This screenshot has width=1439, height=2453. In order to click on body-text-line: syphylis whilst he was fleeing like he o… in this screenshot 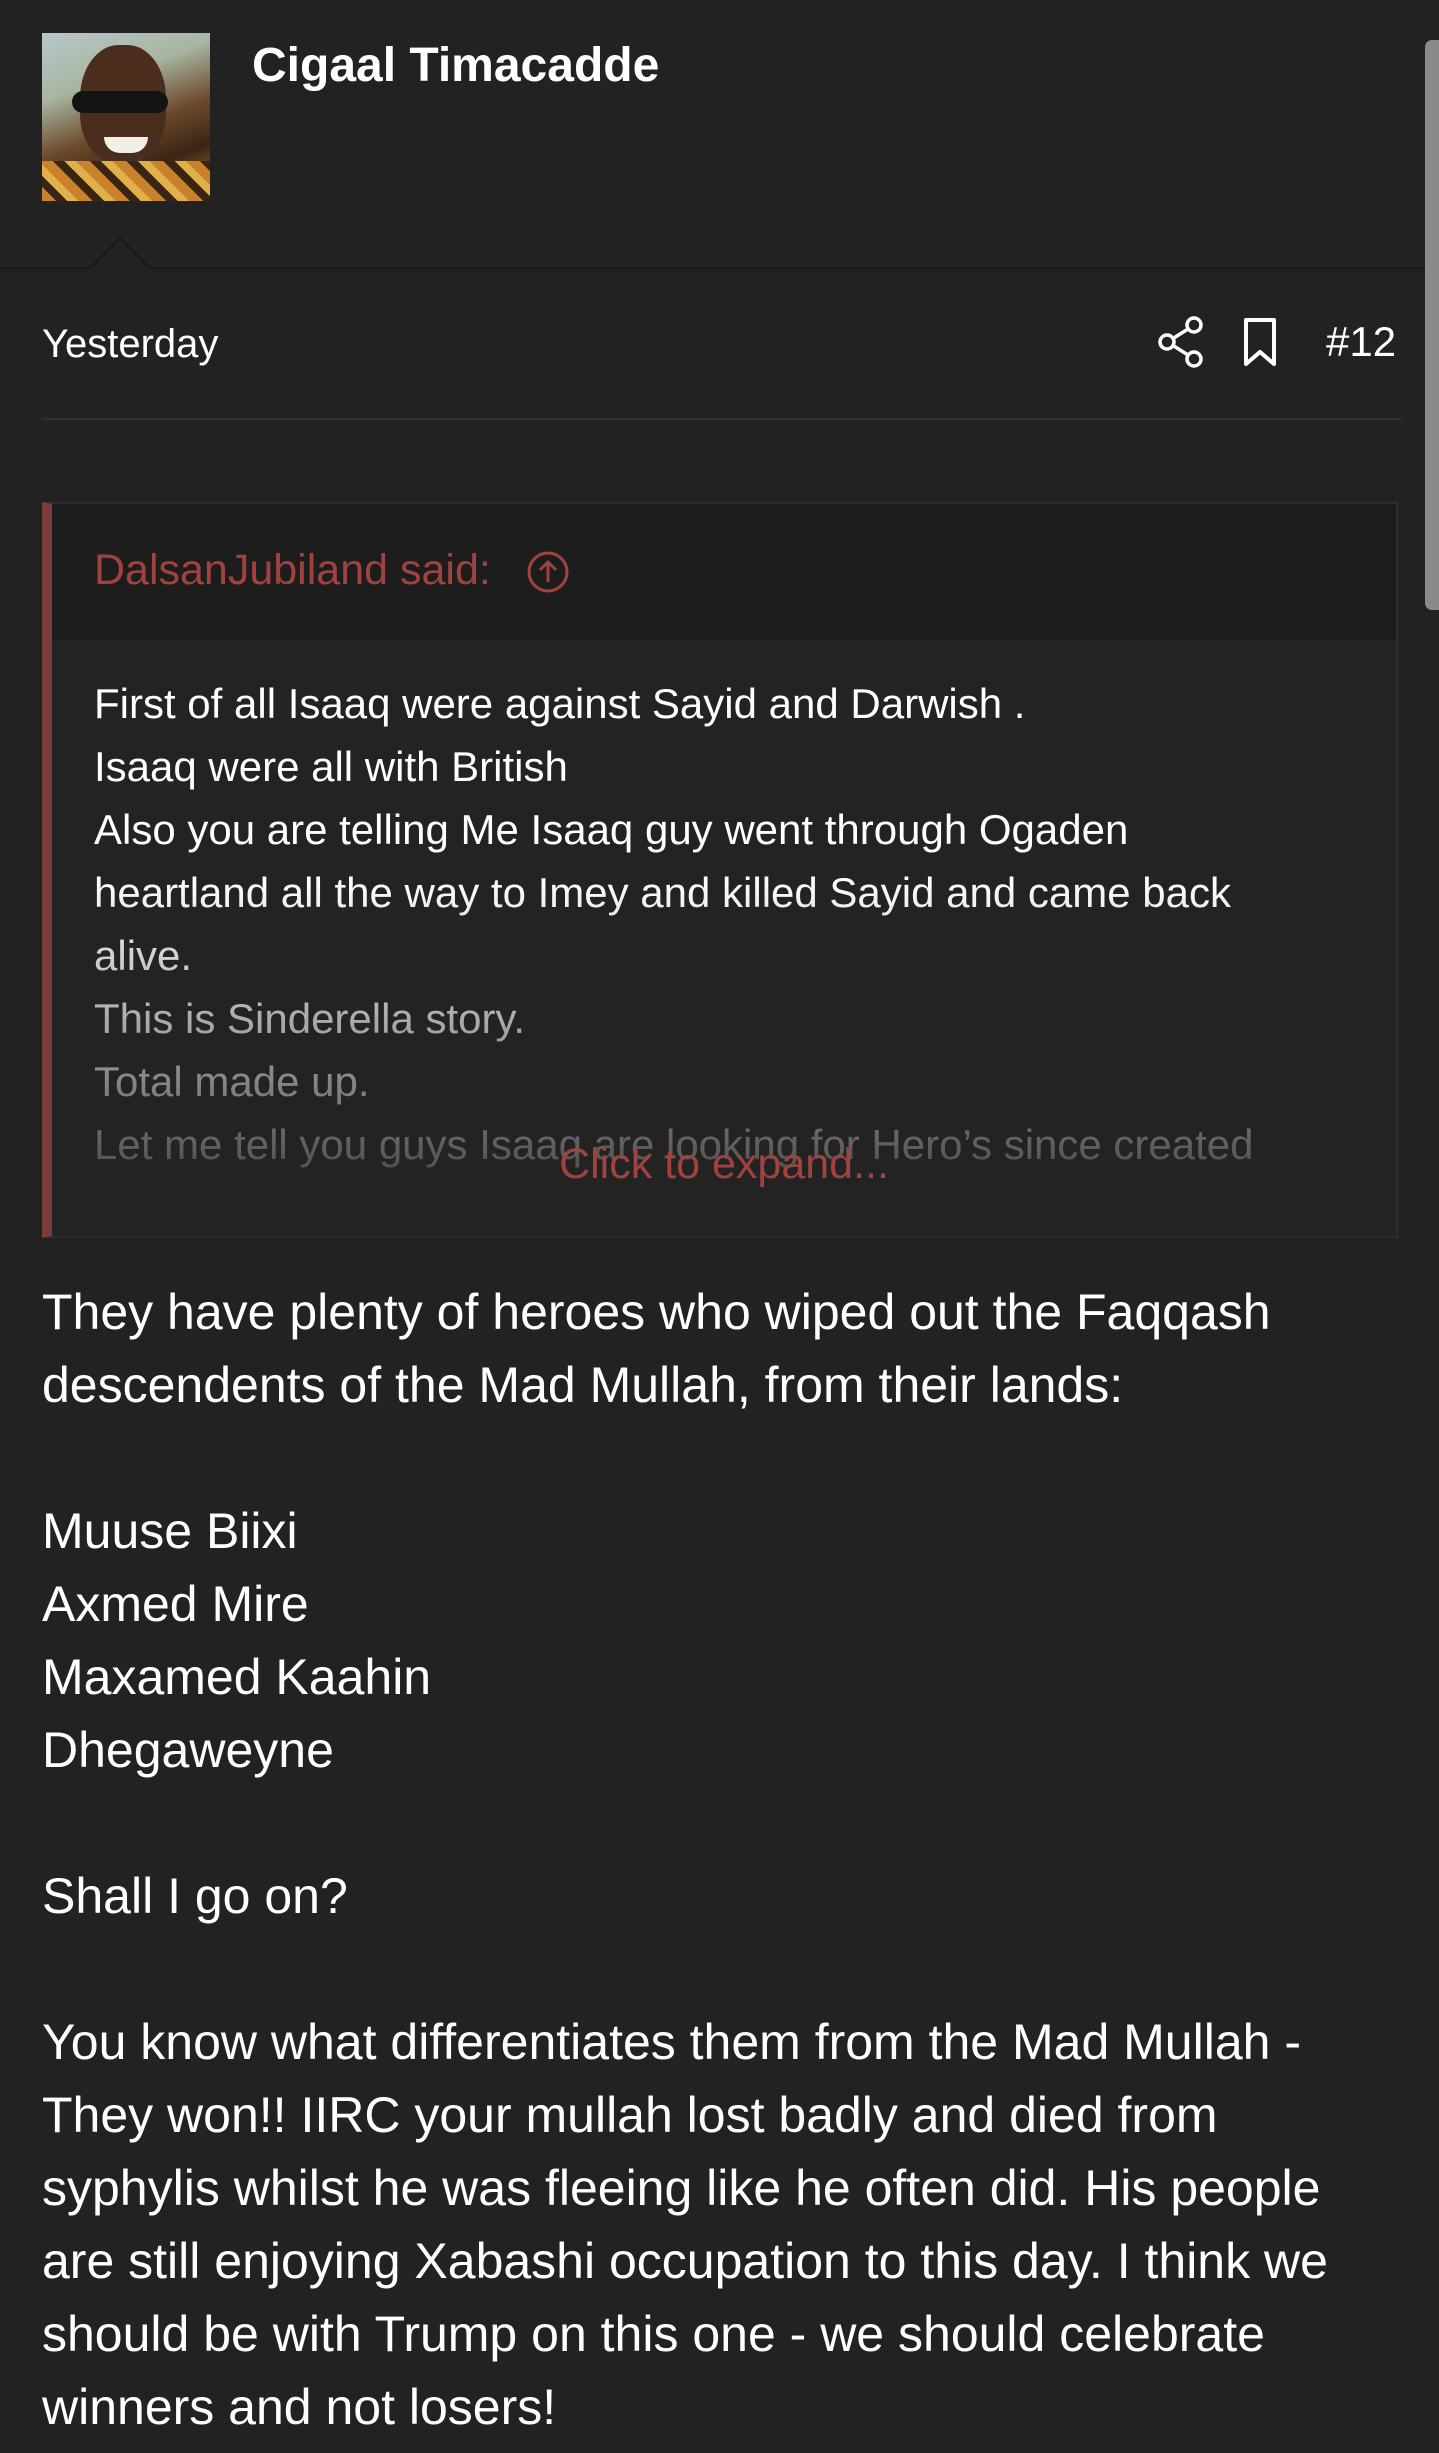, I will do `click(681, 2188)`.